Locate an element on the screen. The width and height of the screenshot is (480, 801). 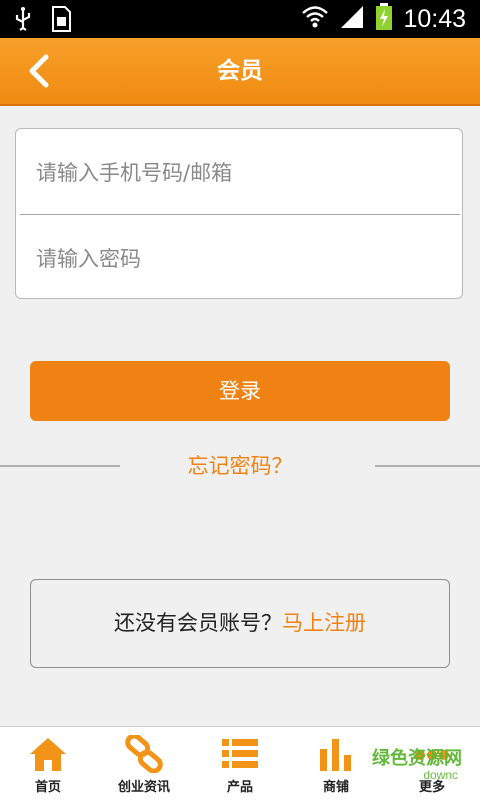
tab-label: 首页 is located at coordinates (47, 787).